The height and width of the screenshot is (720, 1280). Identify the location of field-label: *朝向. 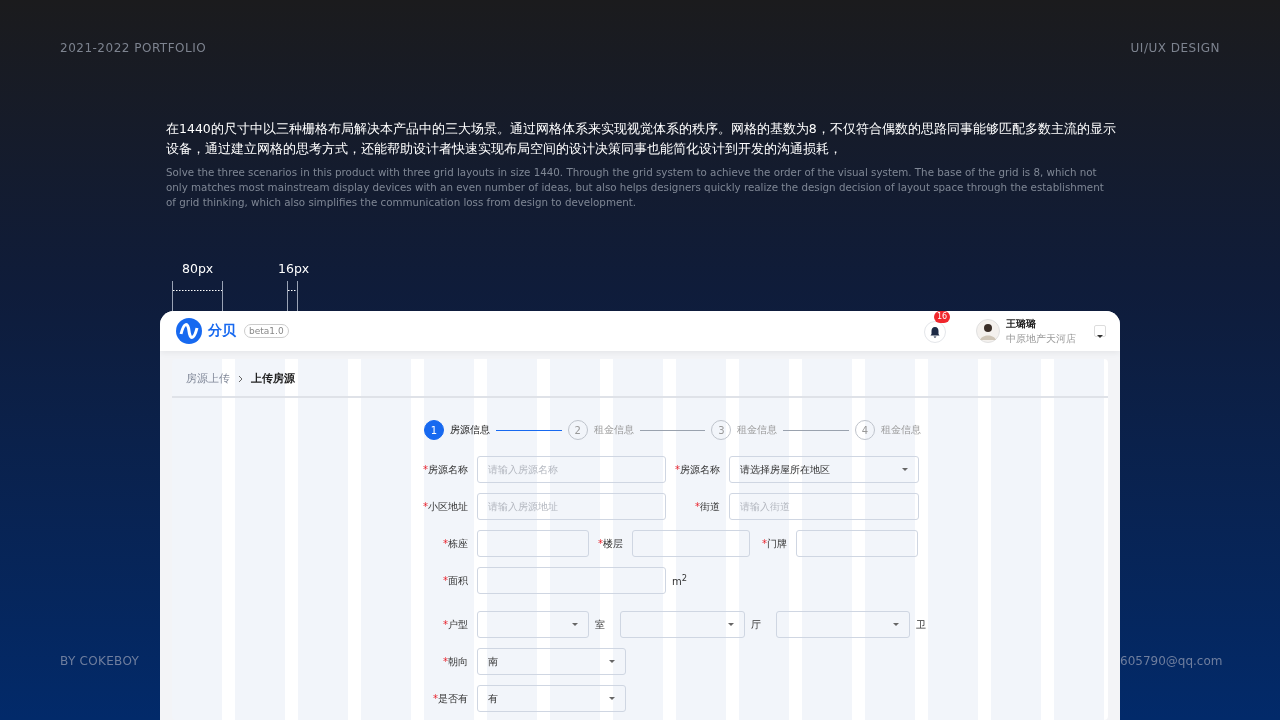
(455, 661).